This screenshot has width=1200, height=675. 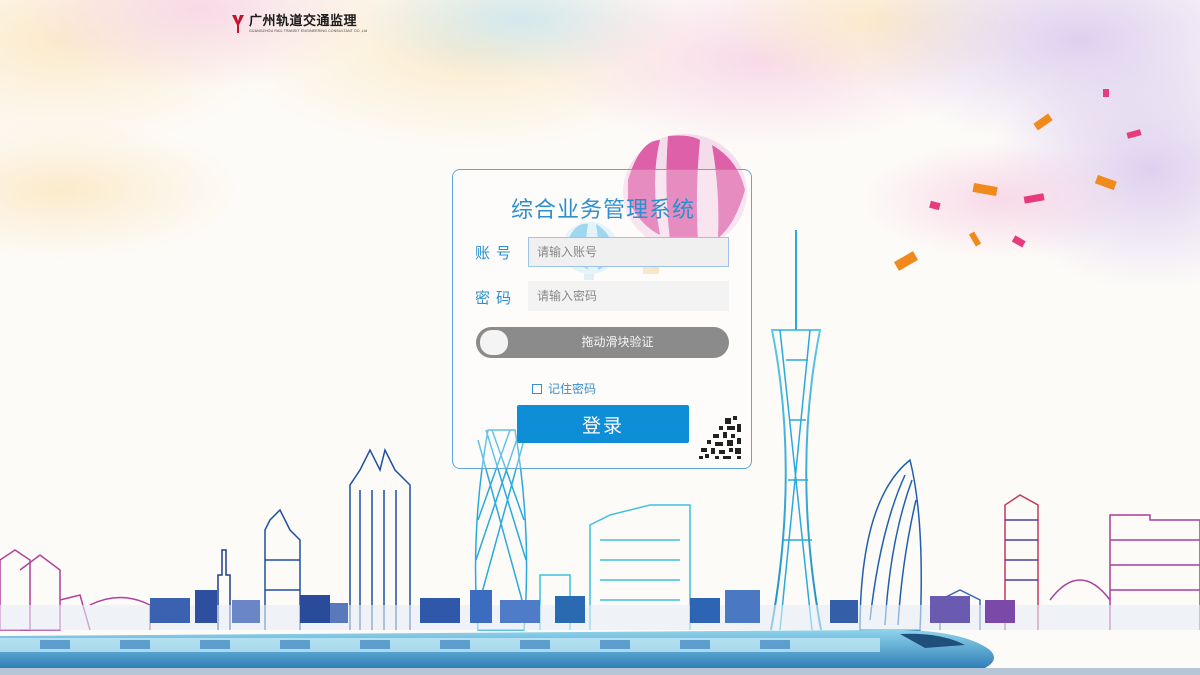 I want to click on qr-code-icon, so click(x=720, y=437).